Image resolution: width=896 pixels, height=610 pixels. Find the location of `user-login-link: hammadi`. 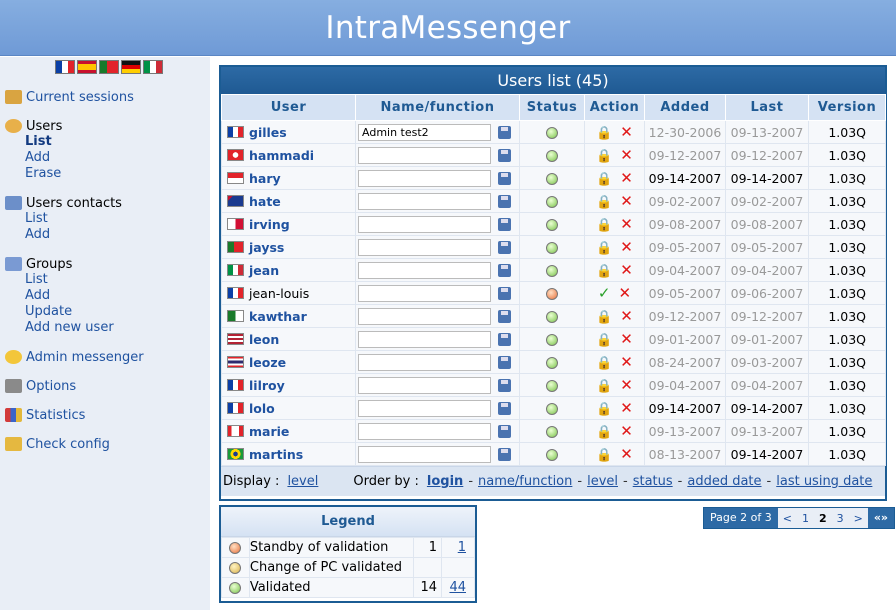

user-login-link: hammadi is located at coordinates (281, 155).